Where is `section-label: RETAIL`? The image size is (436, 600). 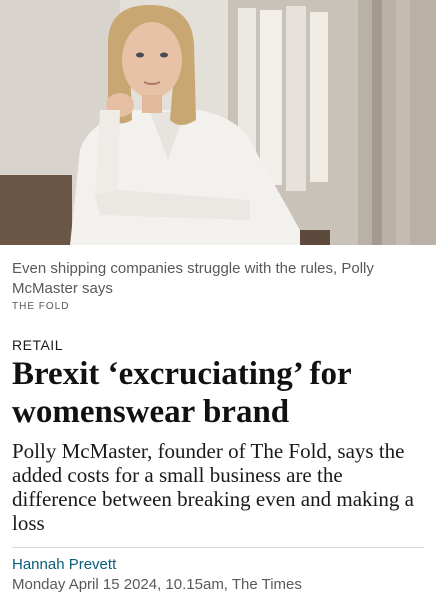
section-label: RETAIL is located at coordinates (218, 332).